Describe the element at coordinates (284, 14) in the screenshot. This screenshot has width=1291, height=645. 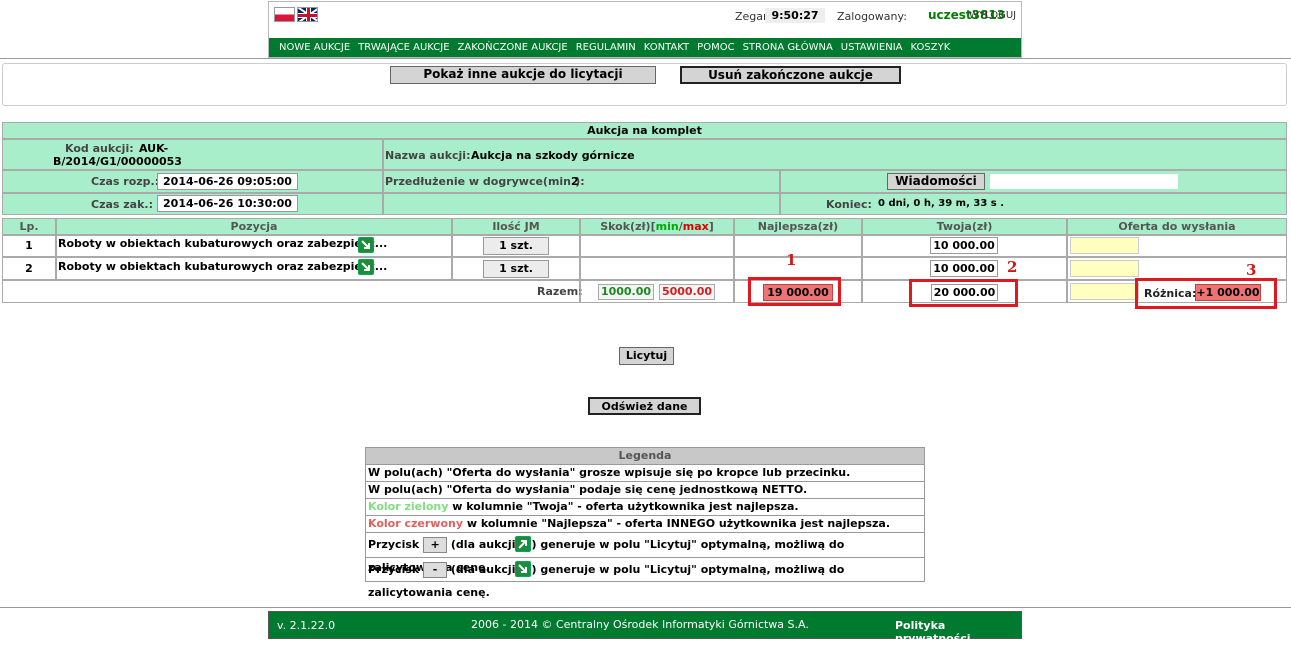
I see `polish-flag-icon` at that location.